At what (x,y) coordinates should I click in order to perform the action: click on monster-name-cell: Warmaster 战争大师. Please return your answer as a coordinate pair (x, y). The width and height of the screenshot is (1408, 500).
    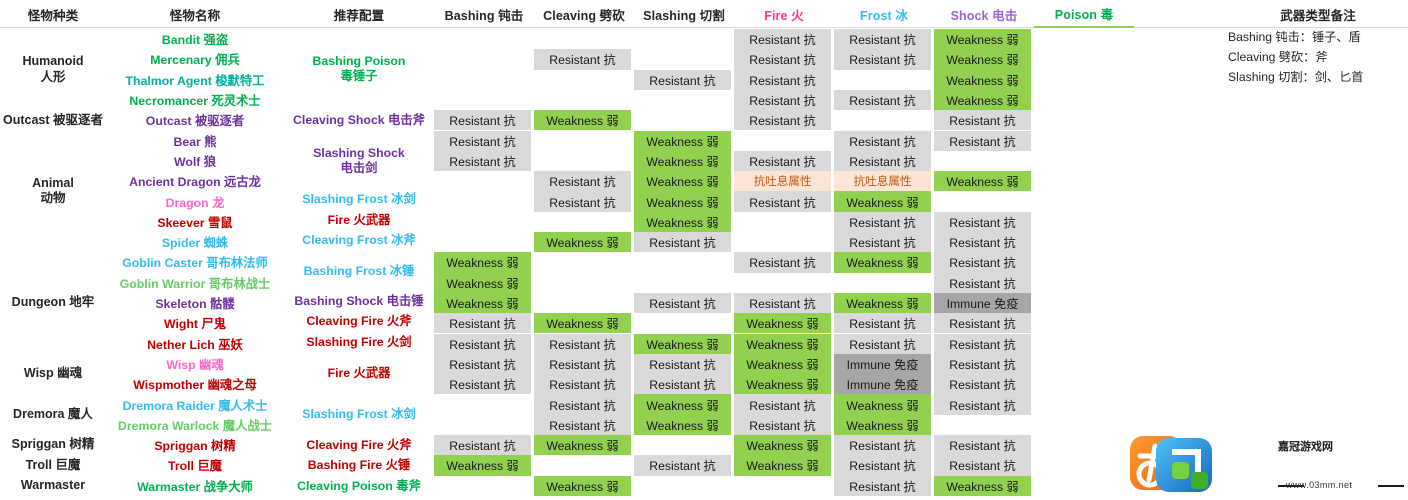
    Looking at the image, I should click on (195, 486).